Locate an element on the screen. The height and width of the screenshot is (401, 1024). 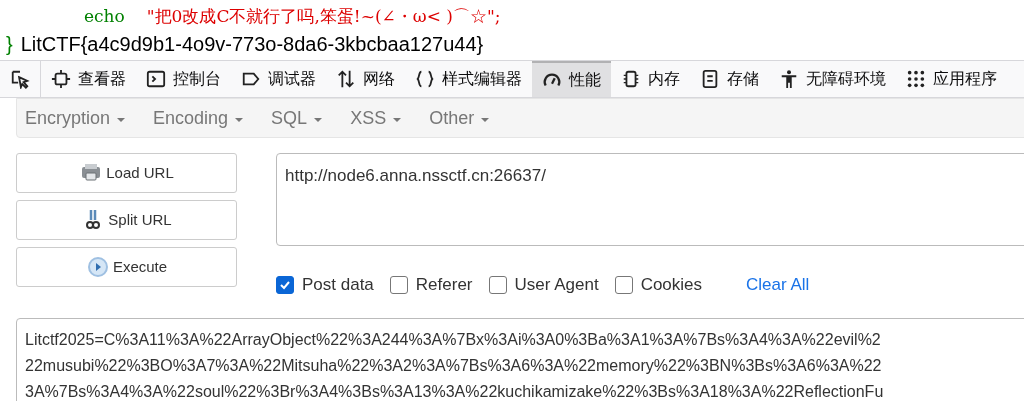
crosshair-icon is located at coordinates (61, 79).